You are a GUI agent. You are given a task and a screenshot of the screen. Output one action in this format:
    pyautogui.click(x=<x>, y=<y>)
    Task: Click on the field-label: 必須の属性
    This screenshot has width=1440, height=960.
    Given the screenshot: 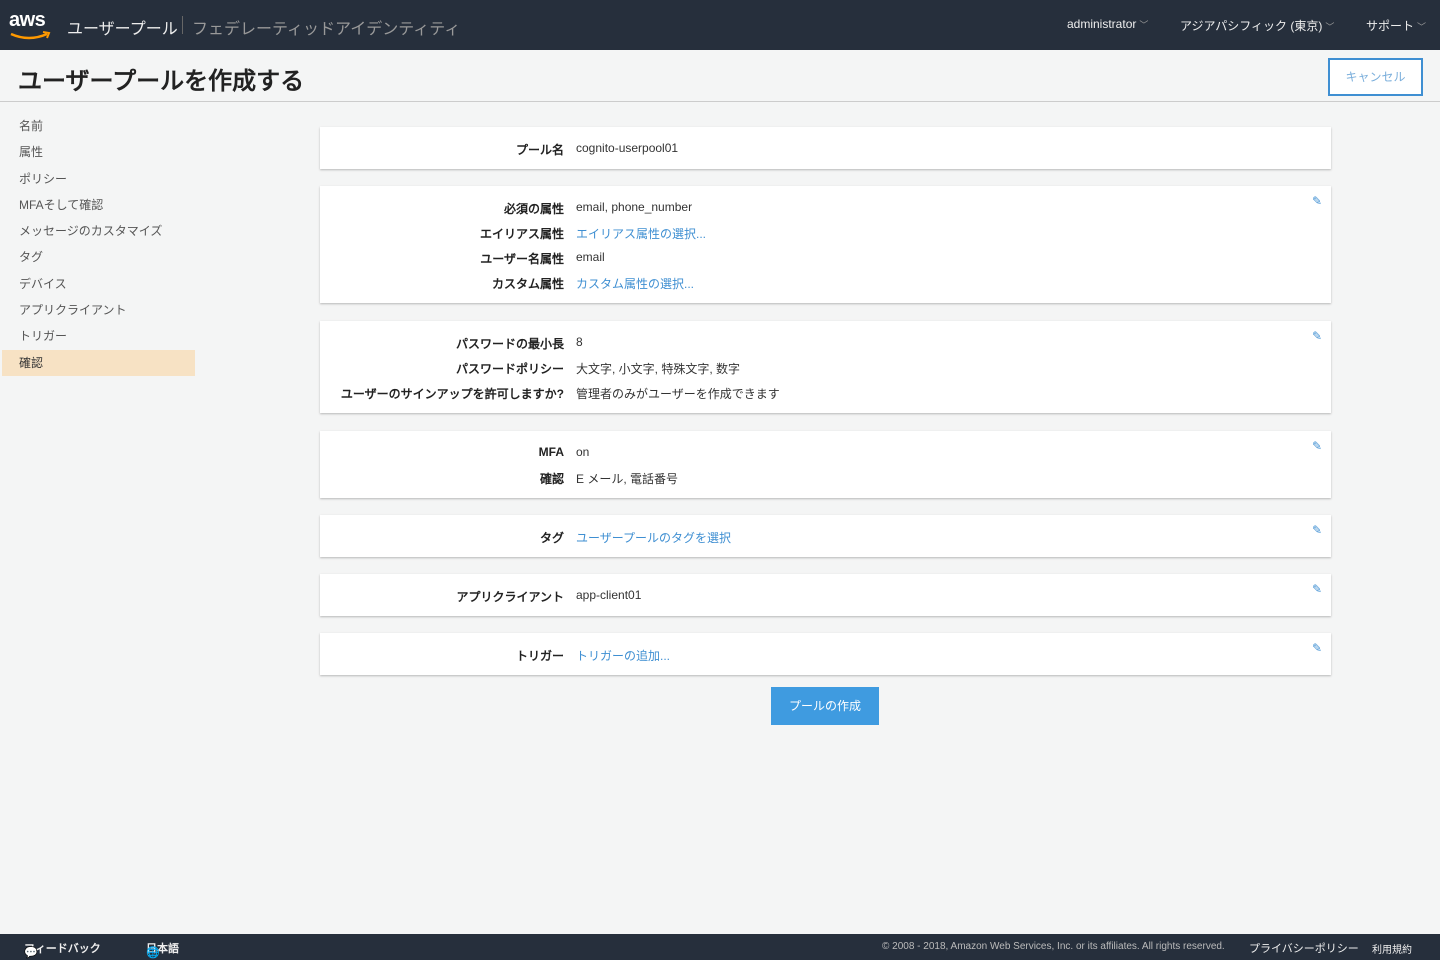 What is the action you would take?
    pyautogui.click(x=533, y=209)
    